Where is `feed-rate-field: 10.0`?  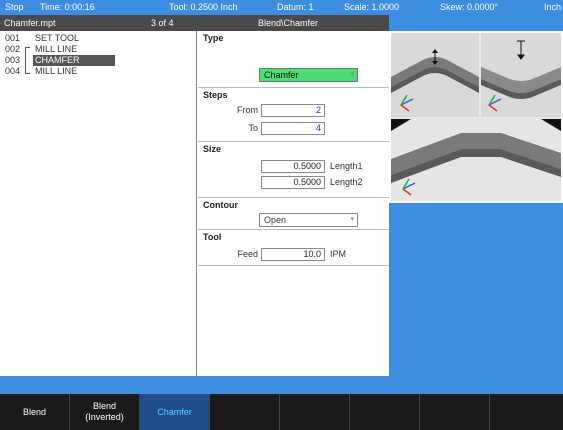 feed-rate-field: 10.0 is located at coordinates (293, 254).